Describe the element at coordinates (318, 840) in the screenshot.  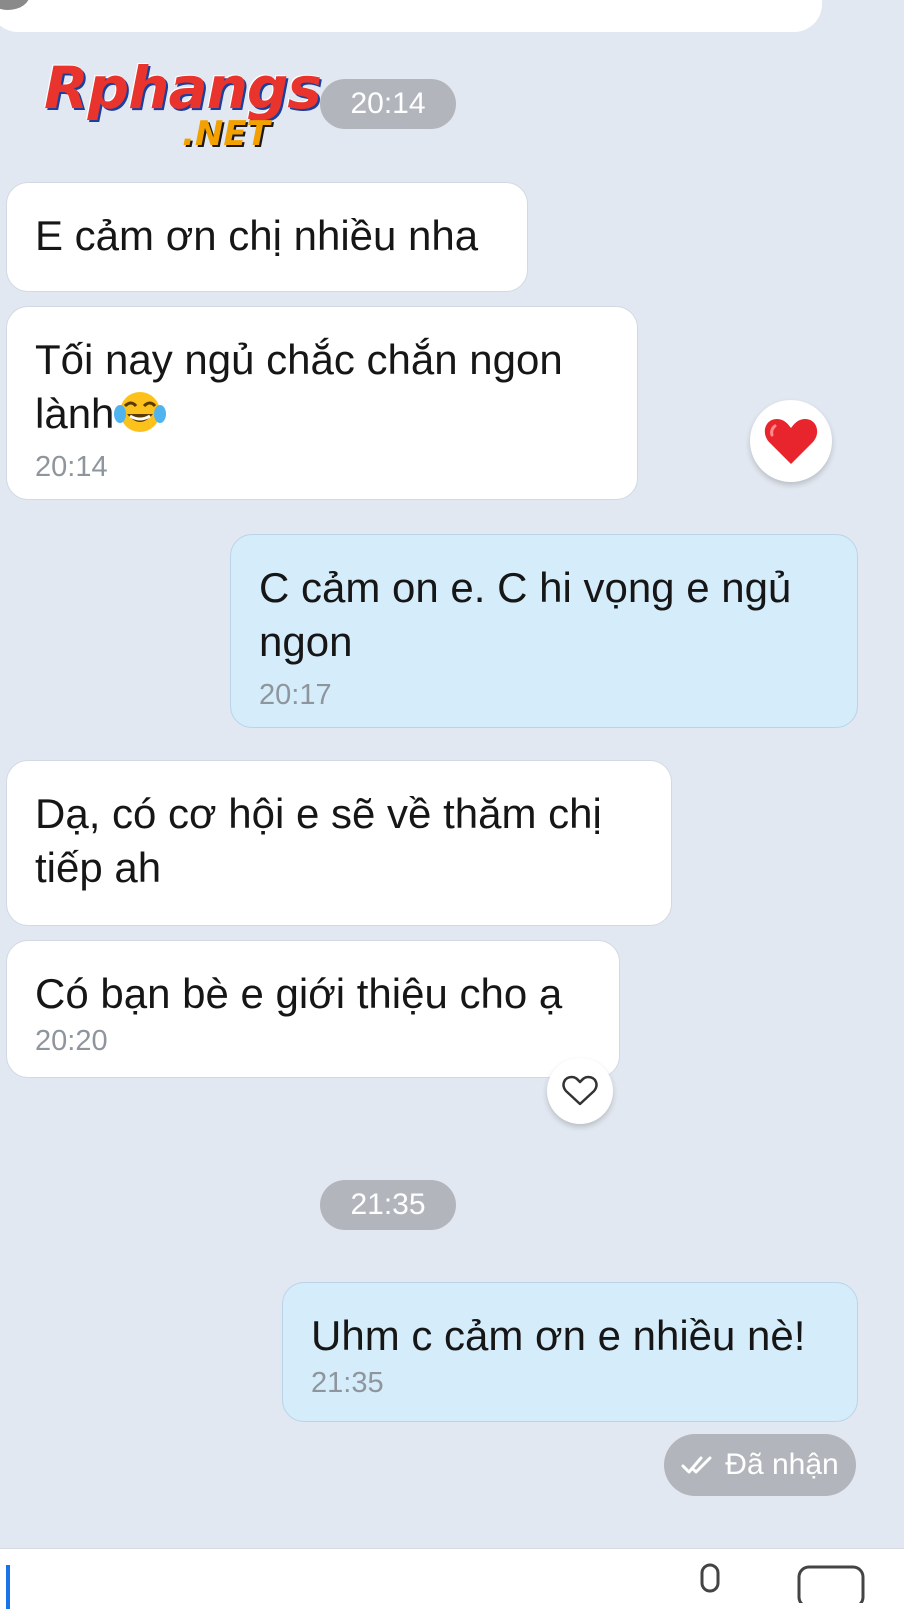
I see `message-text: Dạ, có cơ hội e sẽ về thăm chị tiếp ah` at that location.